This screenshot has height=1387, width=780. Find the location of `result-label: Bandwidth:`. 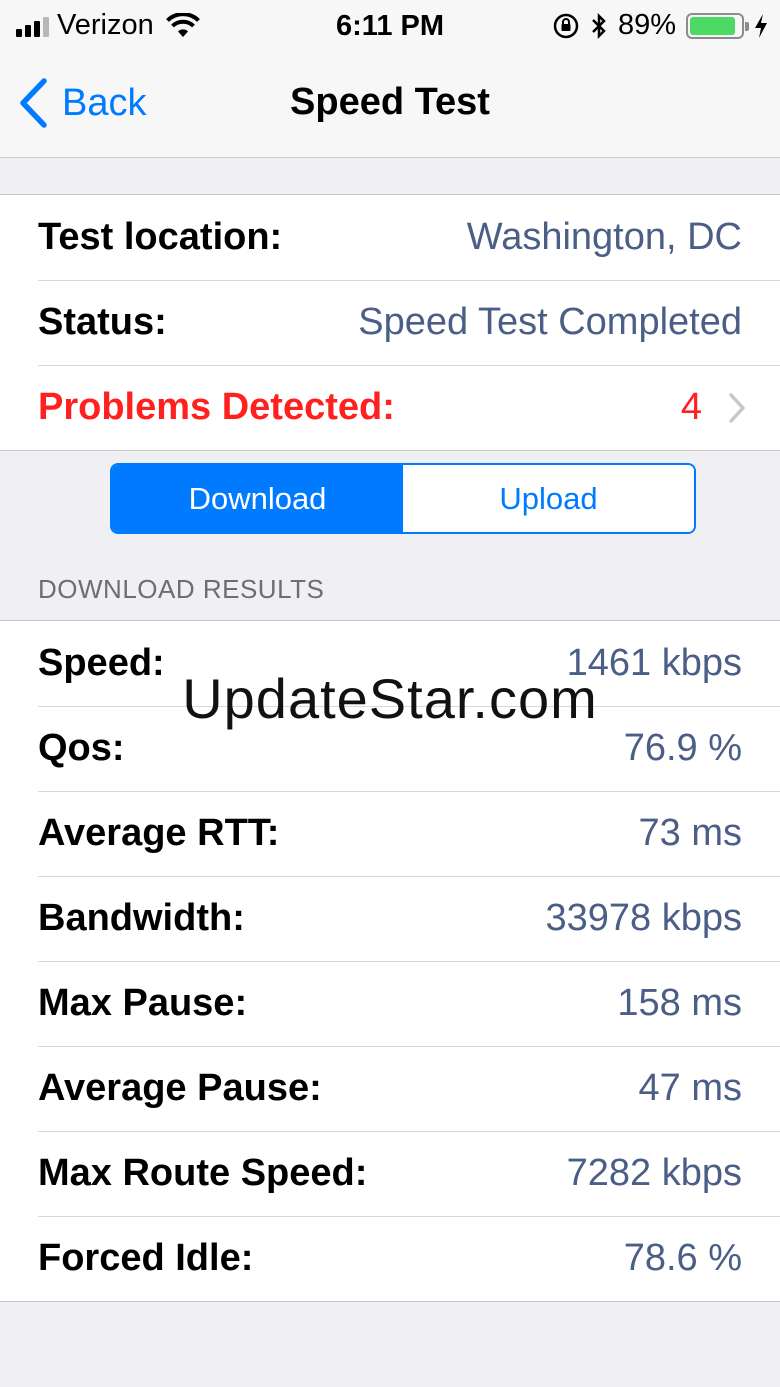

result-label: Bandwidth: is located at coordinates (141, 918).